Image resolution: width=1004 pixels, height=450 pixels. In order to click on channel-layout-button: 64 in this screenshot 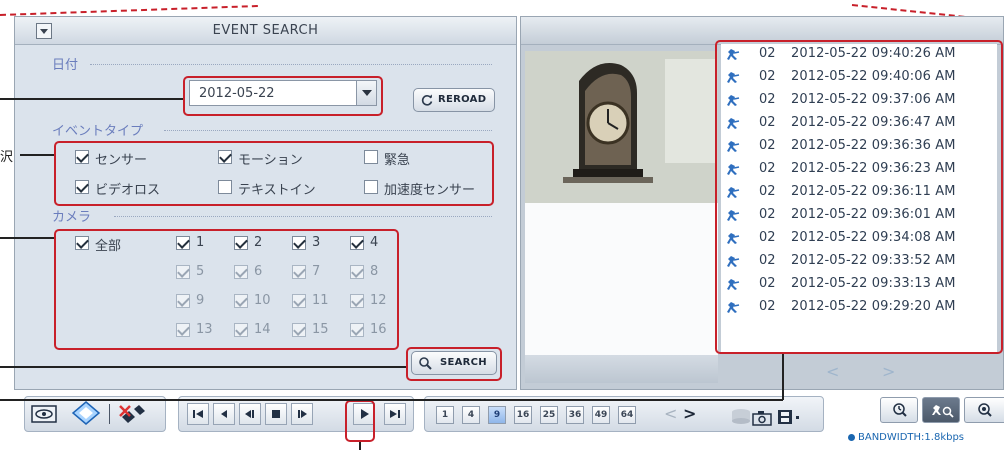, I will do `click(627, 415)`.